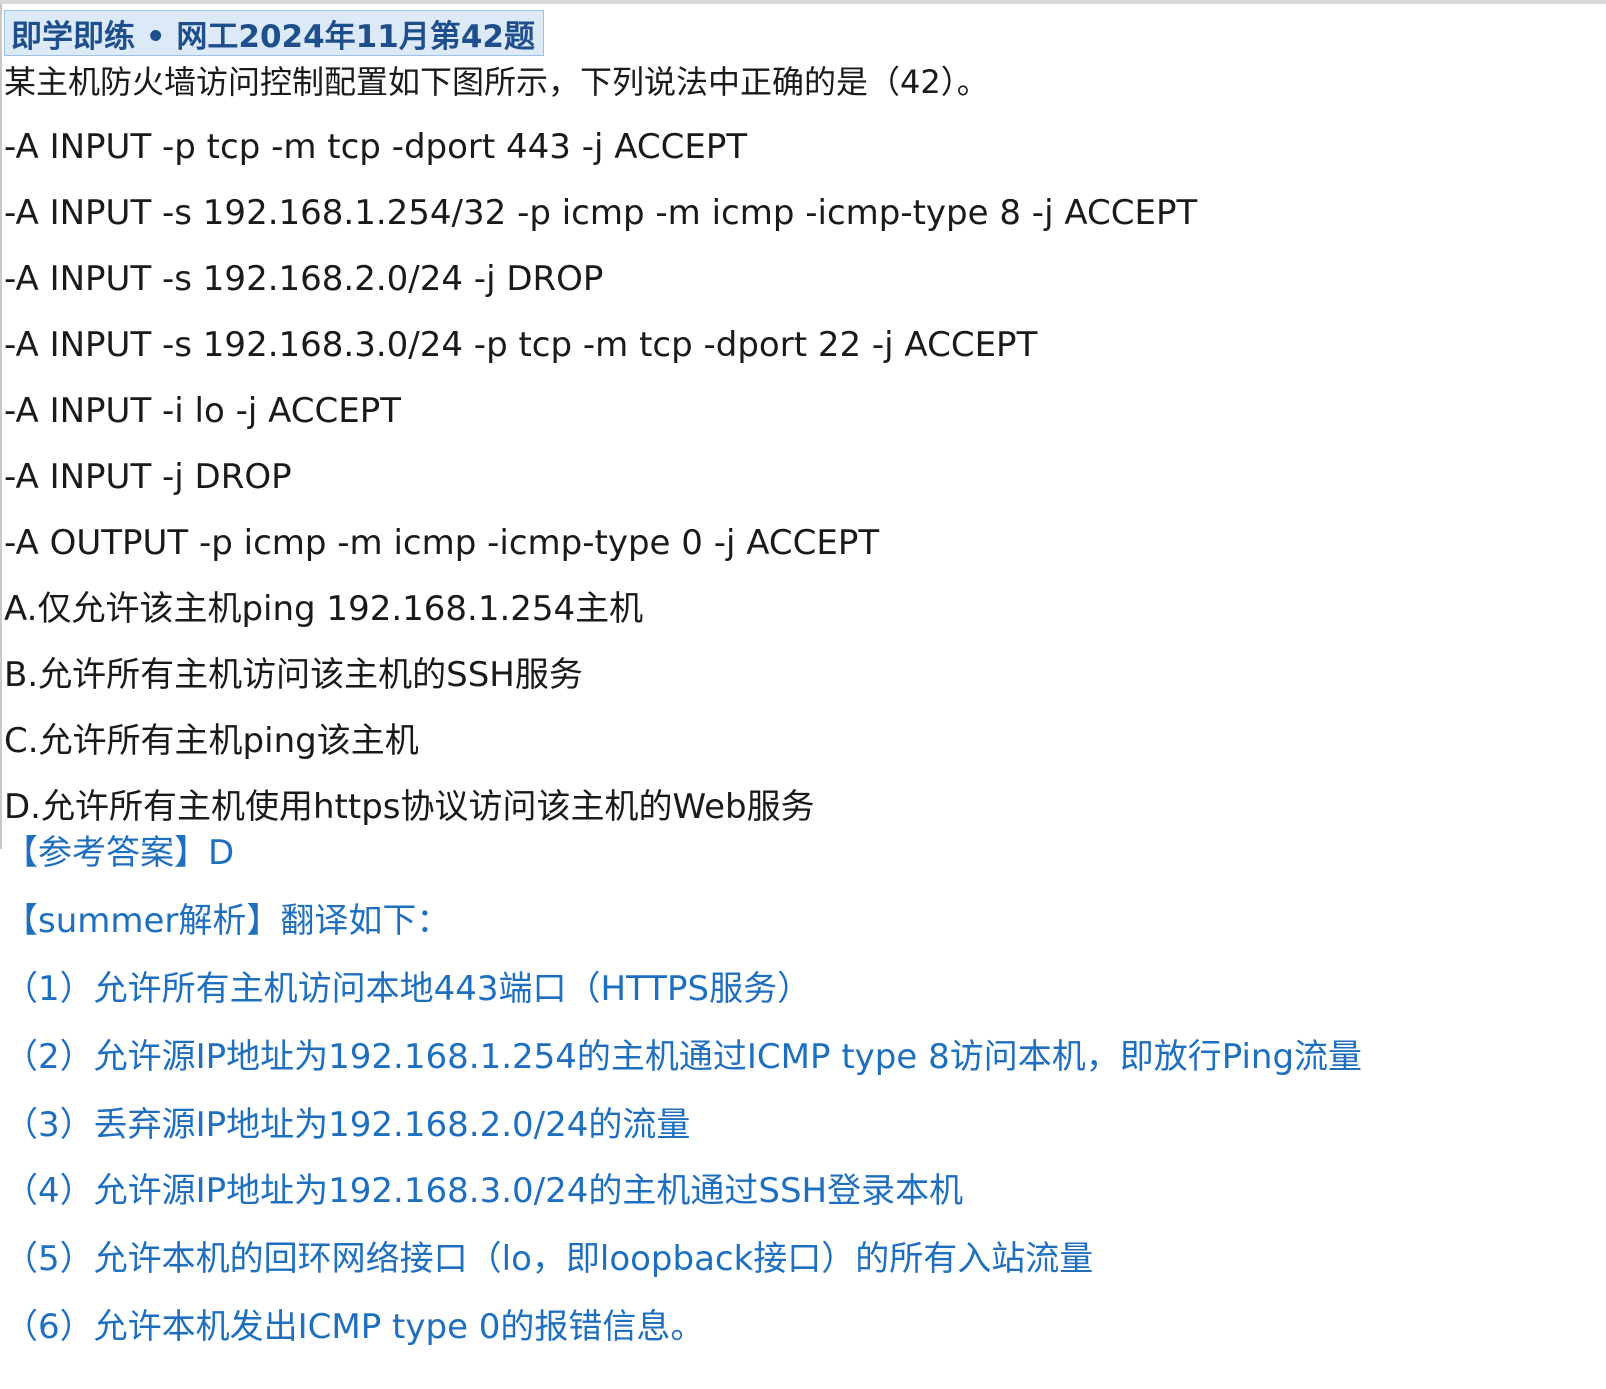  What do you see at coordinates (119, 853) in the screenshot?
I see `reference-answer: 【参考答案】D` at bounding box center [119, 853].